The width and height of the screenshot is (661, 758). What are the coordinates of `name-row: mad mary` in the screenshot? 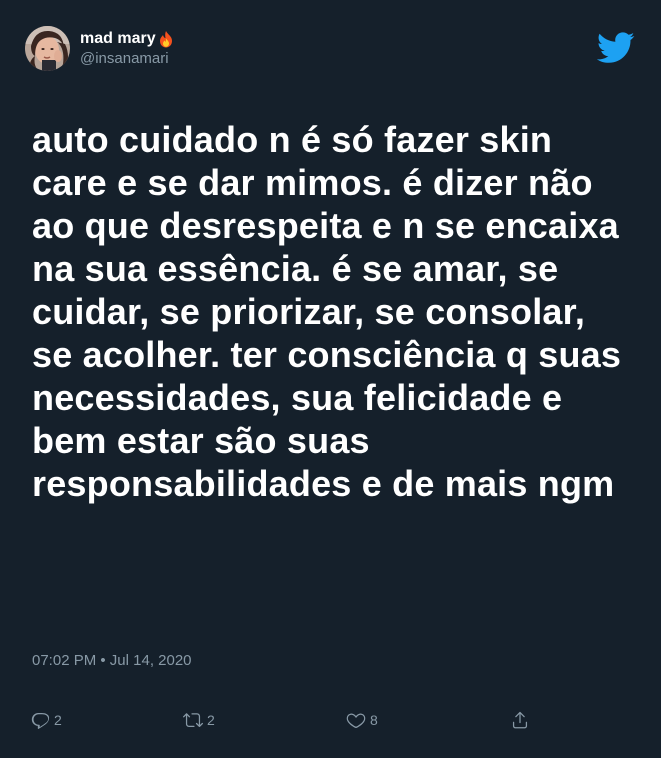 It's located at (127, 39).